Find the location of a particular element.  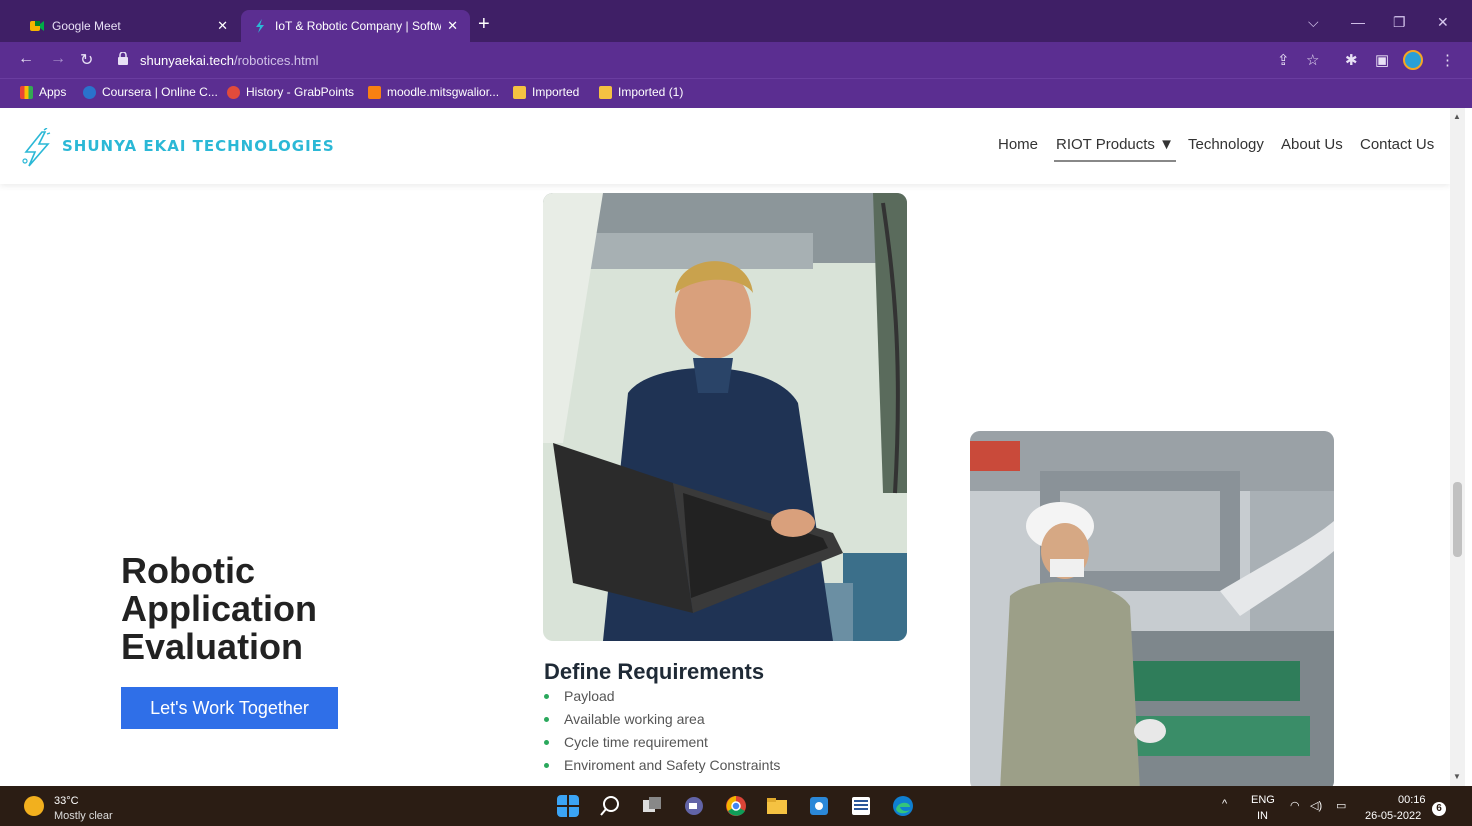

search-icon is located at coordinates (610, 806).